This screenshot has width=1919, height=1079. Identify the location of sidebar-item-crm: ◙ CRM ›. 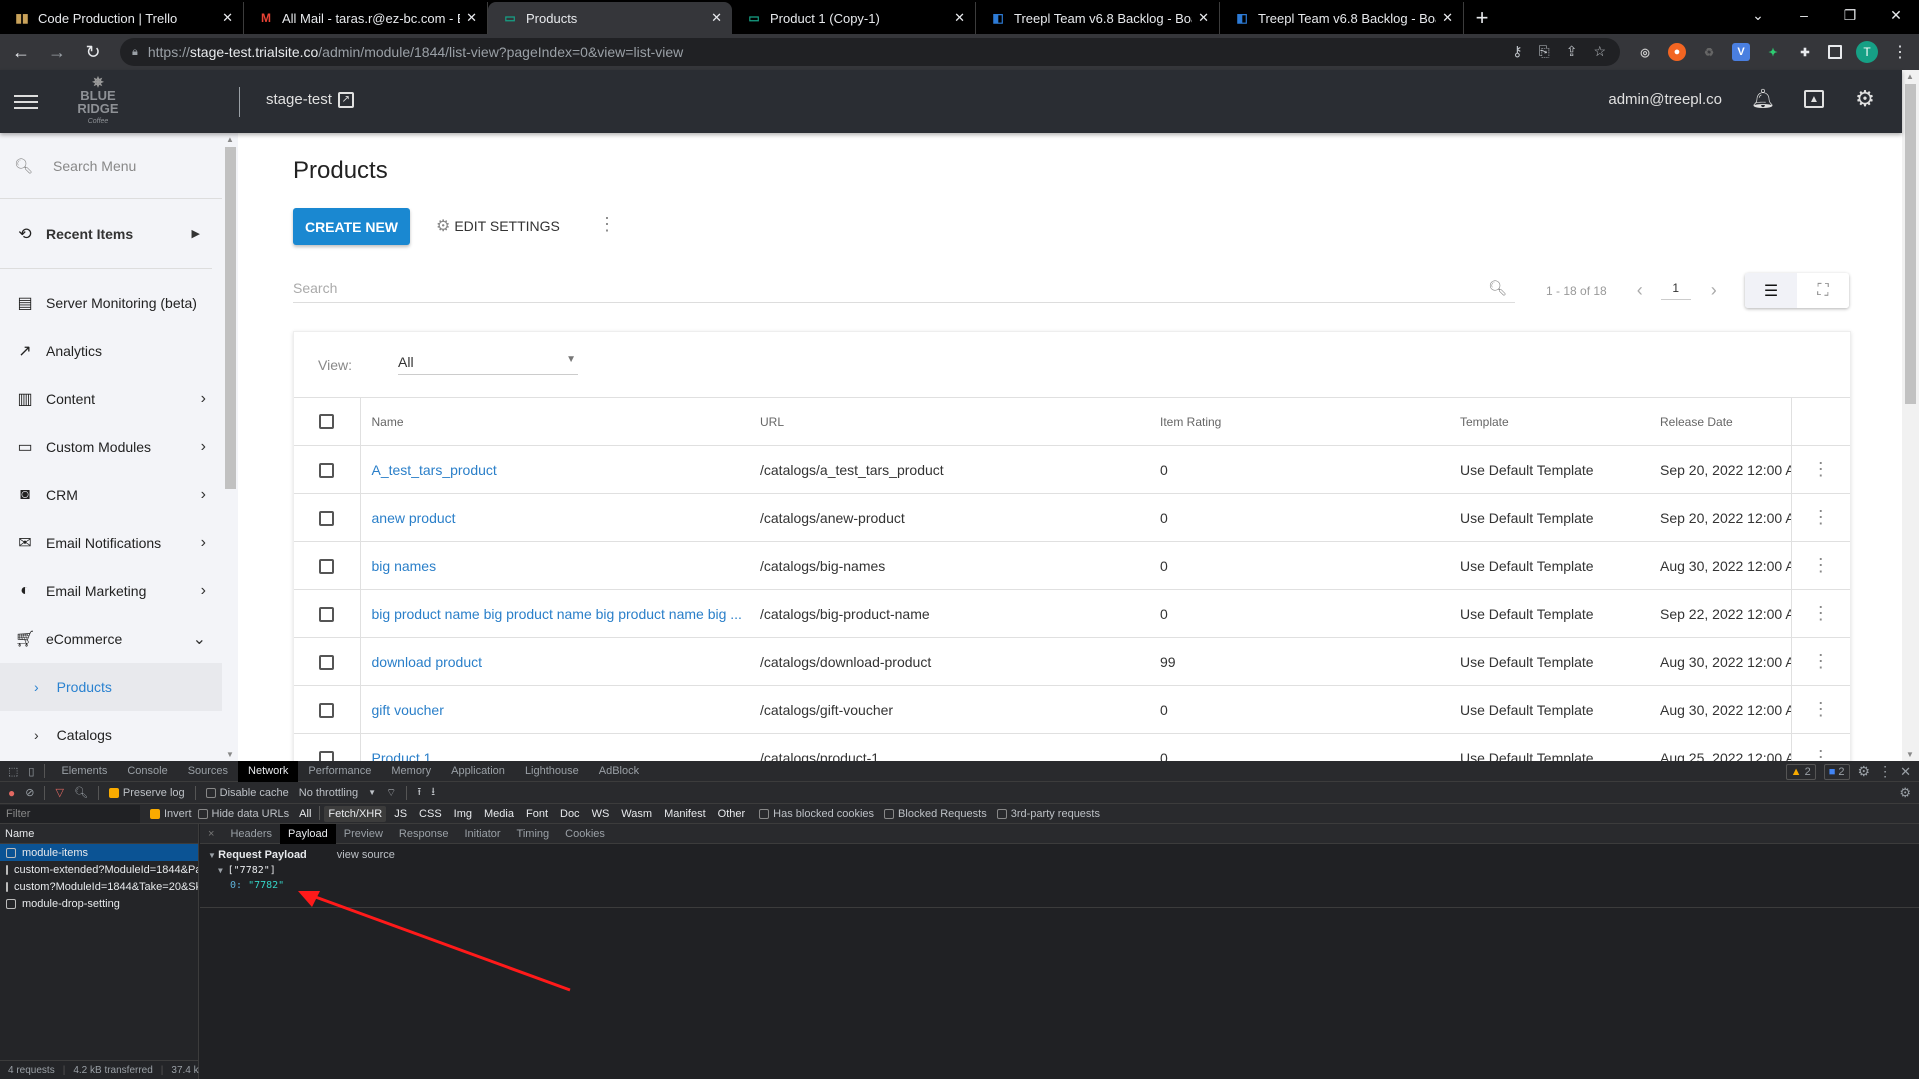
(111, 495).